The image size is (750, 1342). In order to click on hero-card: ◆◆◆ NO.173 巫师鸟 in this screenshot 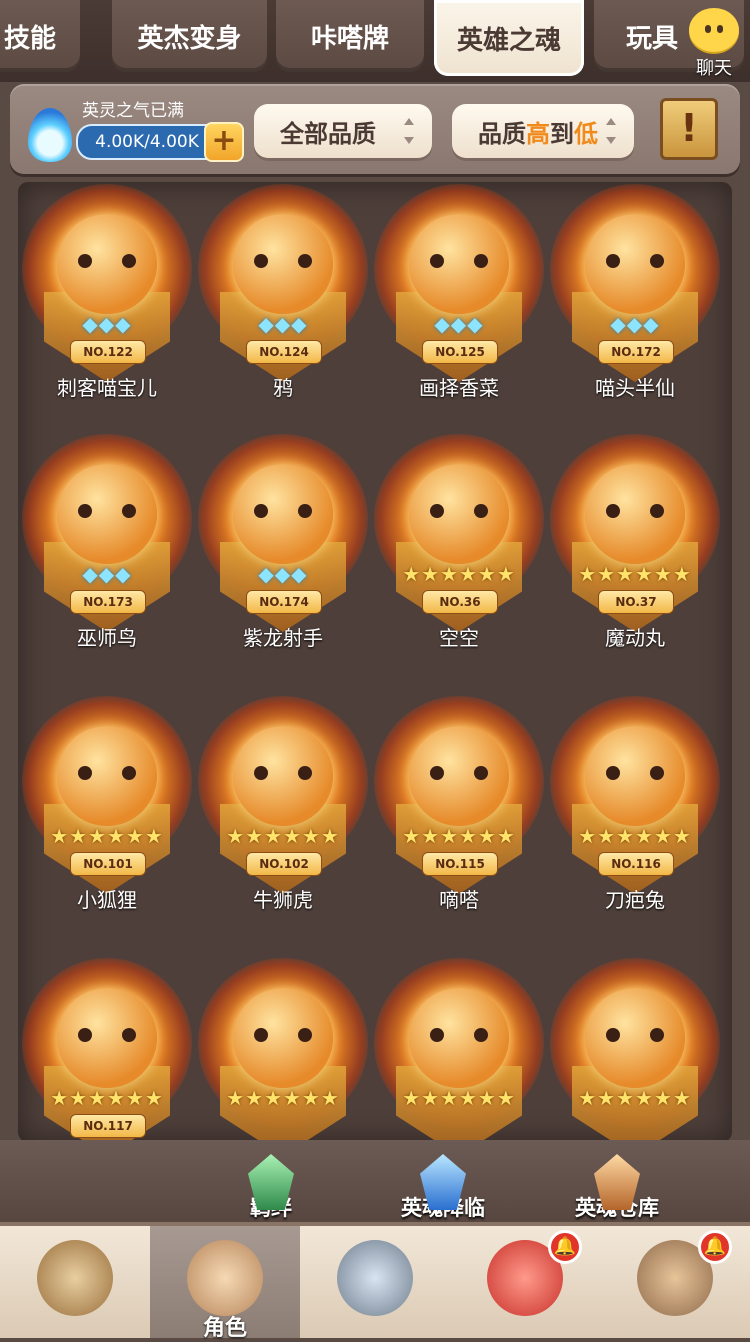, I will do `click(107, 554)`.